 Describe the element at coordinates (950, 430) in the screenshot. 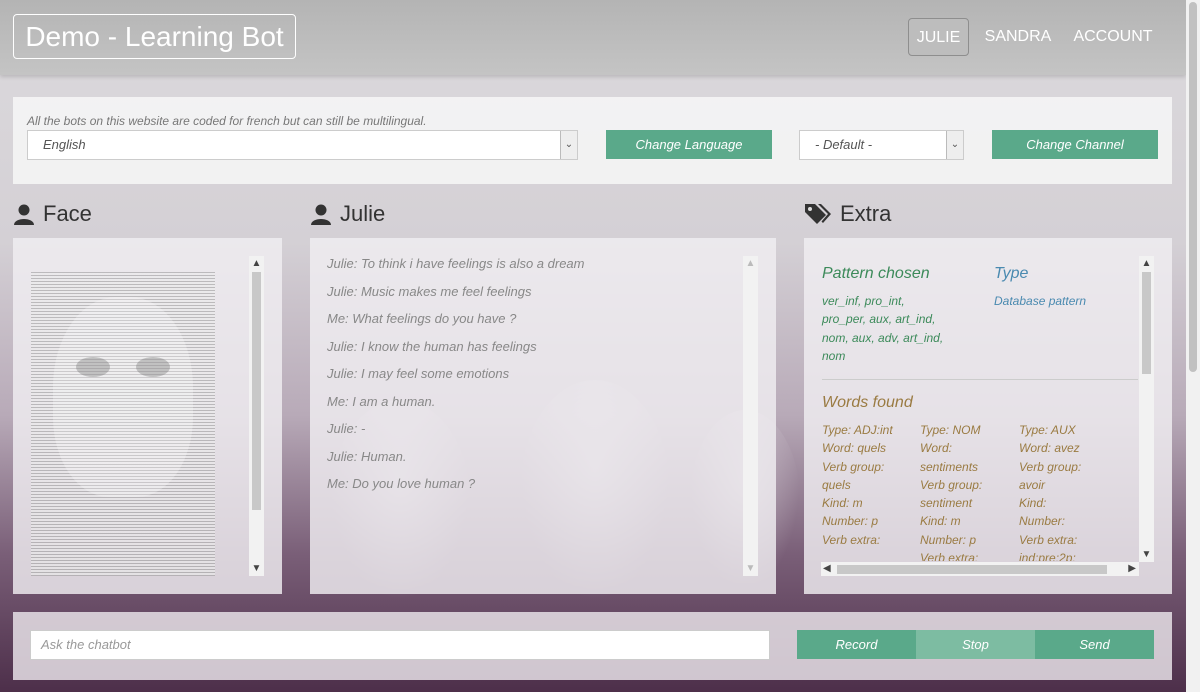

I see `word-line: Type: NOM` at that location.